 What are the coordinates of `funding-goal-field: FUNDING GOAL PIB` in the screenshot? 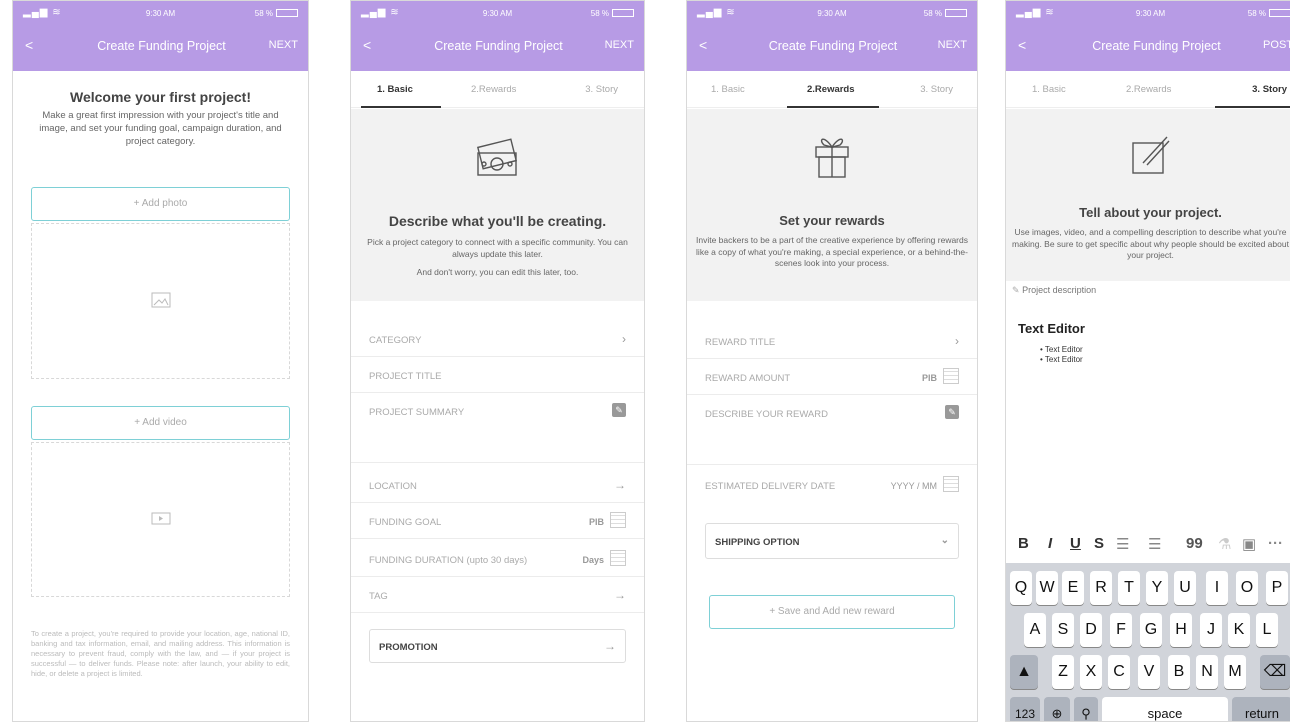 It's located at (497, 521).